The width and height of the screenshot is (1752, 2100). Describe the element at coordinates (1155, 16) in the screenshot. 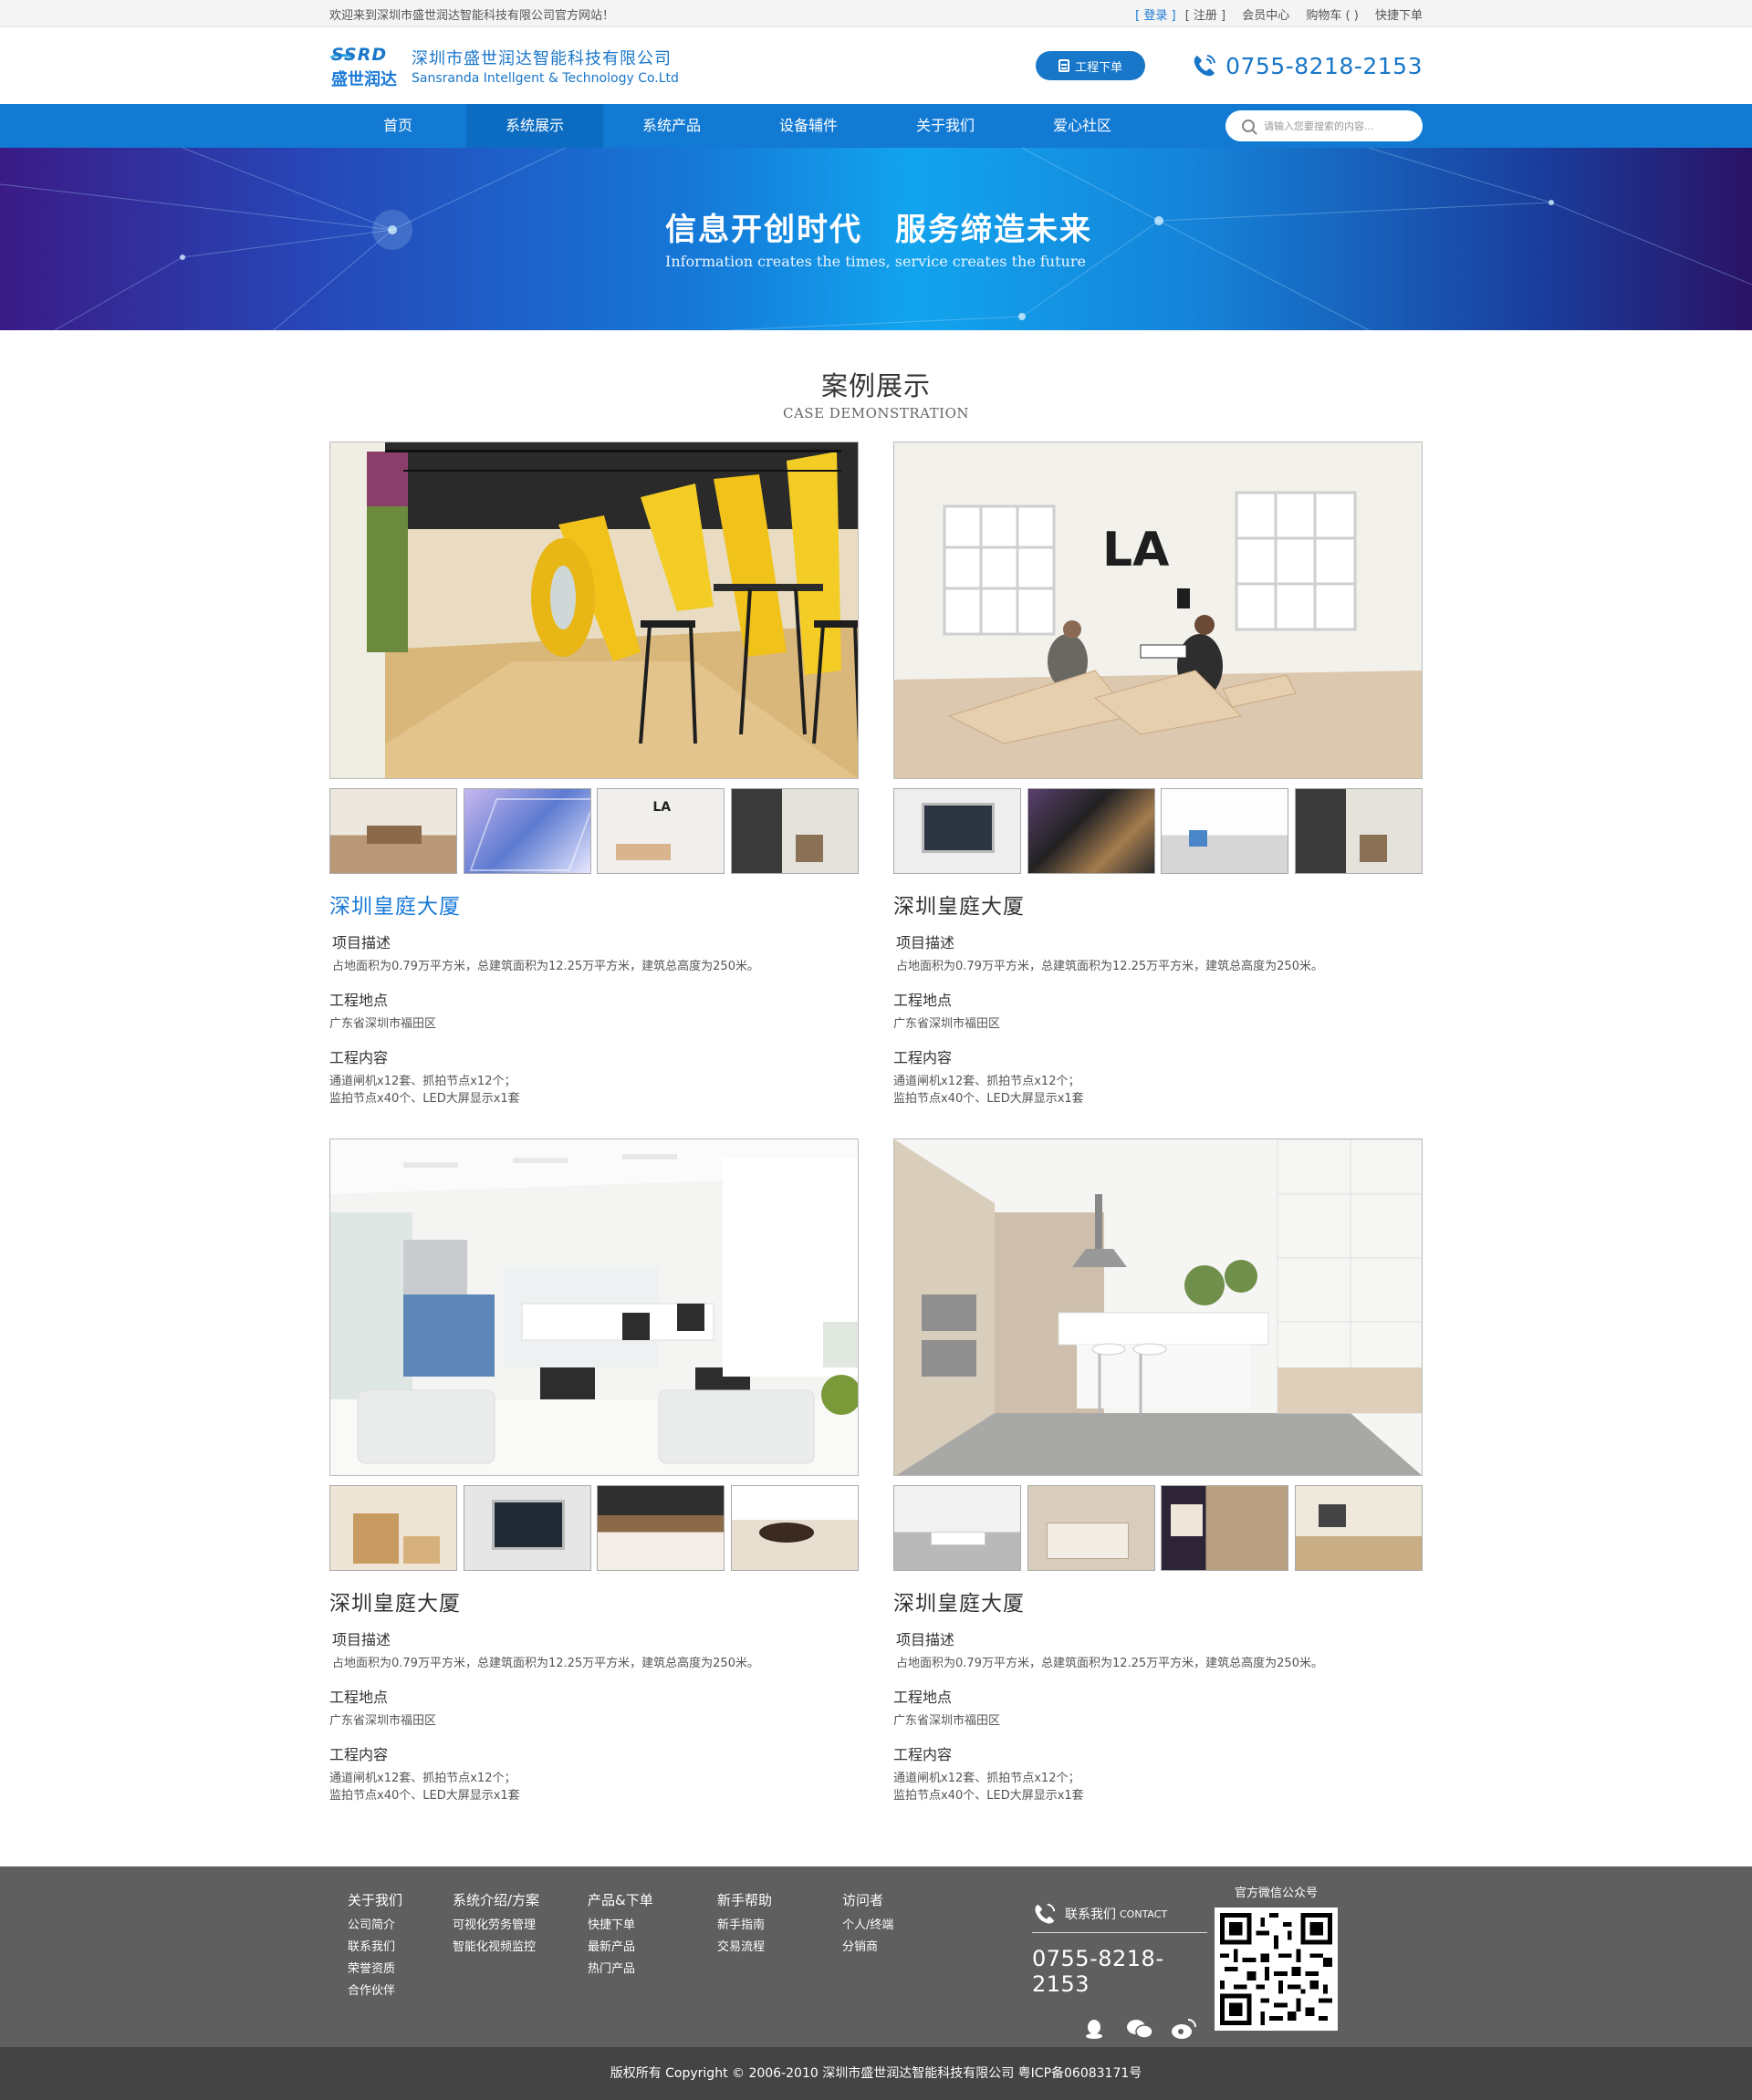

I see `login-link: [ 登录 ]` at that location.